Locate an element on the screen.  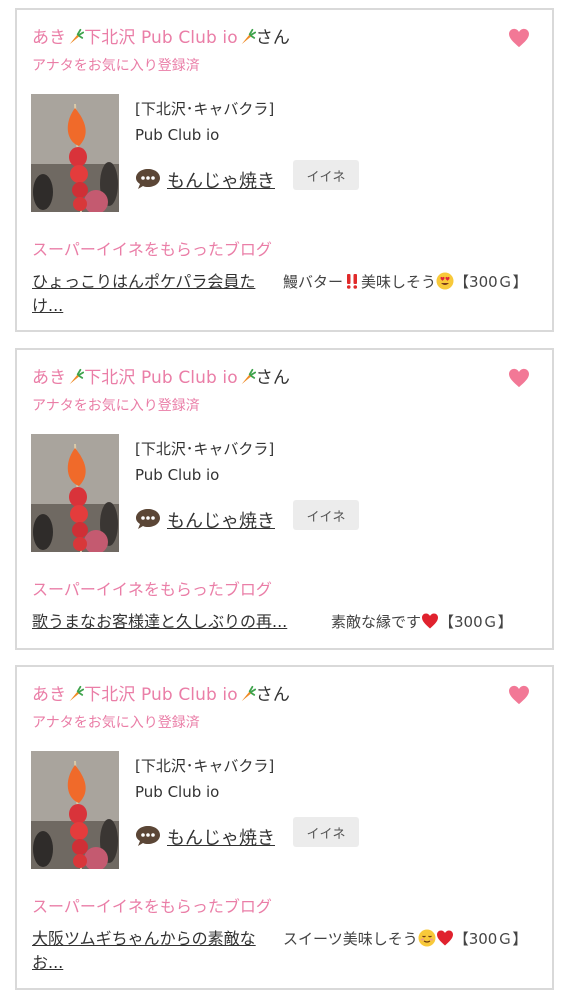
double-exclamation-icon is located at coordinates (352, 281).